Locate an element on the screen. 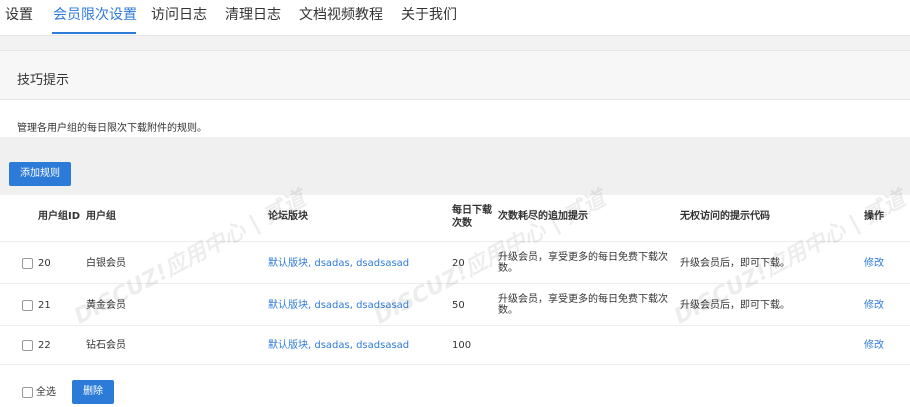 Image resolution: width=910 pixels, height=407 pixels. add-rule-button: 添加规则 is located at coordinates (40, 174).